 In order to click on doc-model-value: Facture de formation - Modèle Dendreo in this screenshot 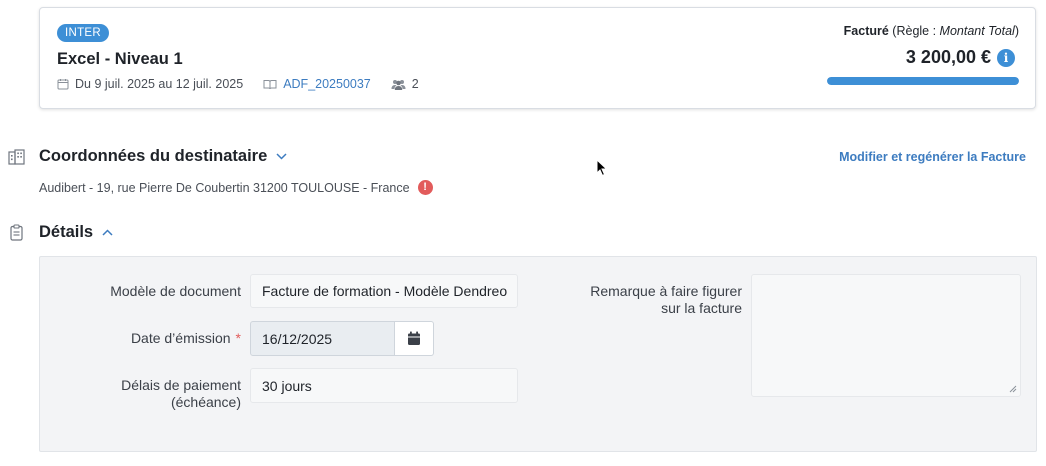, I will do `click(385, 291)`.